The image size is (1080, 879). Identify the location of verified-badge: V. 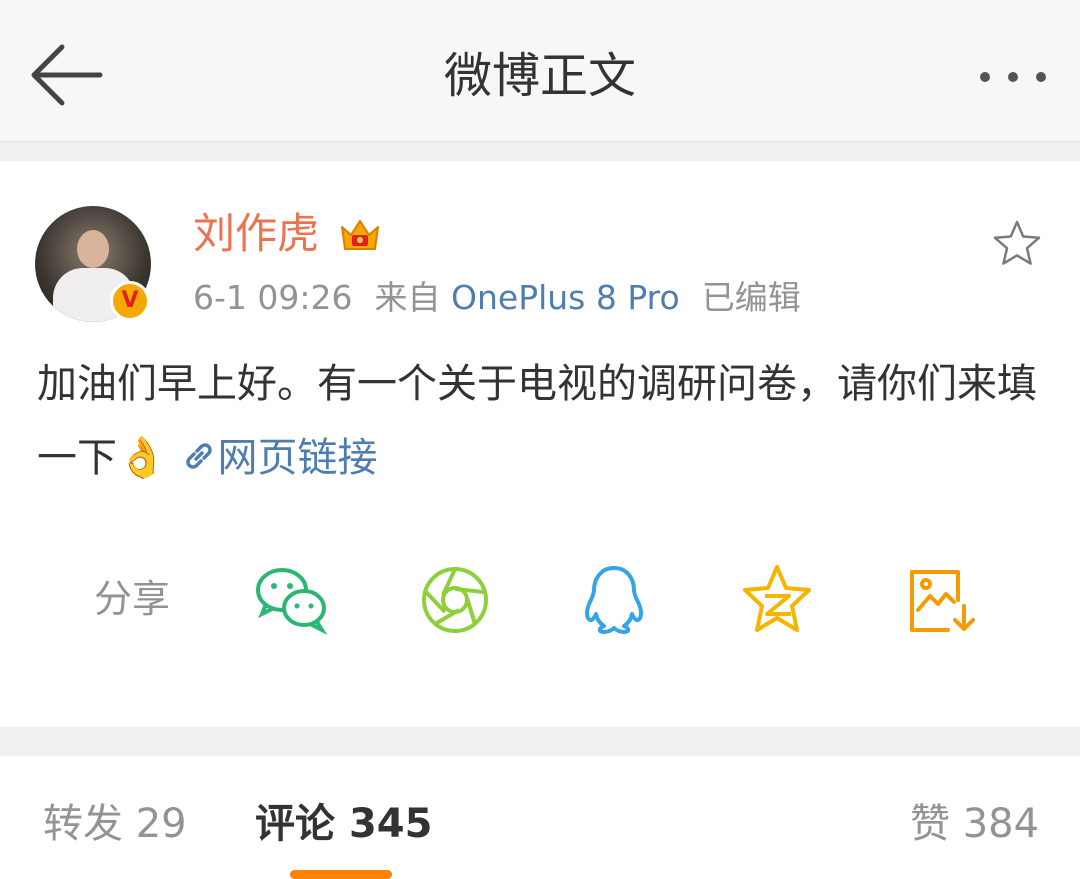
(130, 301).